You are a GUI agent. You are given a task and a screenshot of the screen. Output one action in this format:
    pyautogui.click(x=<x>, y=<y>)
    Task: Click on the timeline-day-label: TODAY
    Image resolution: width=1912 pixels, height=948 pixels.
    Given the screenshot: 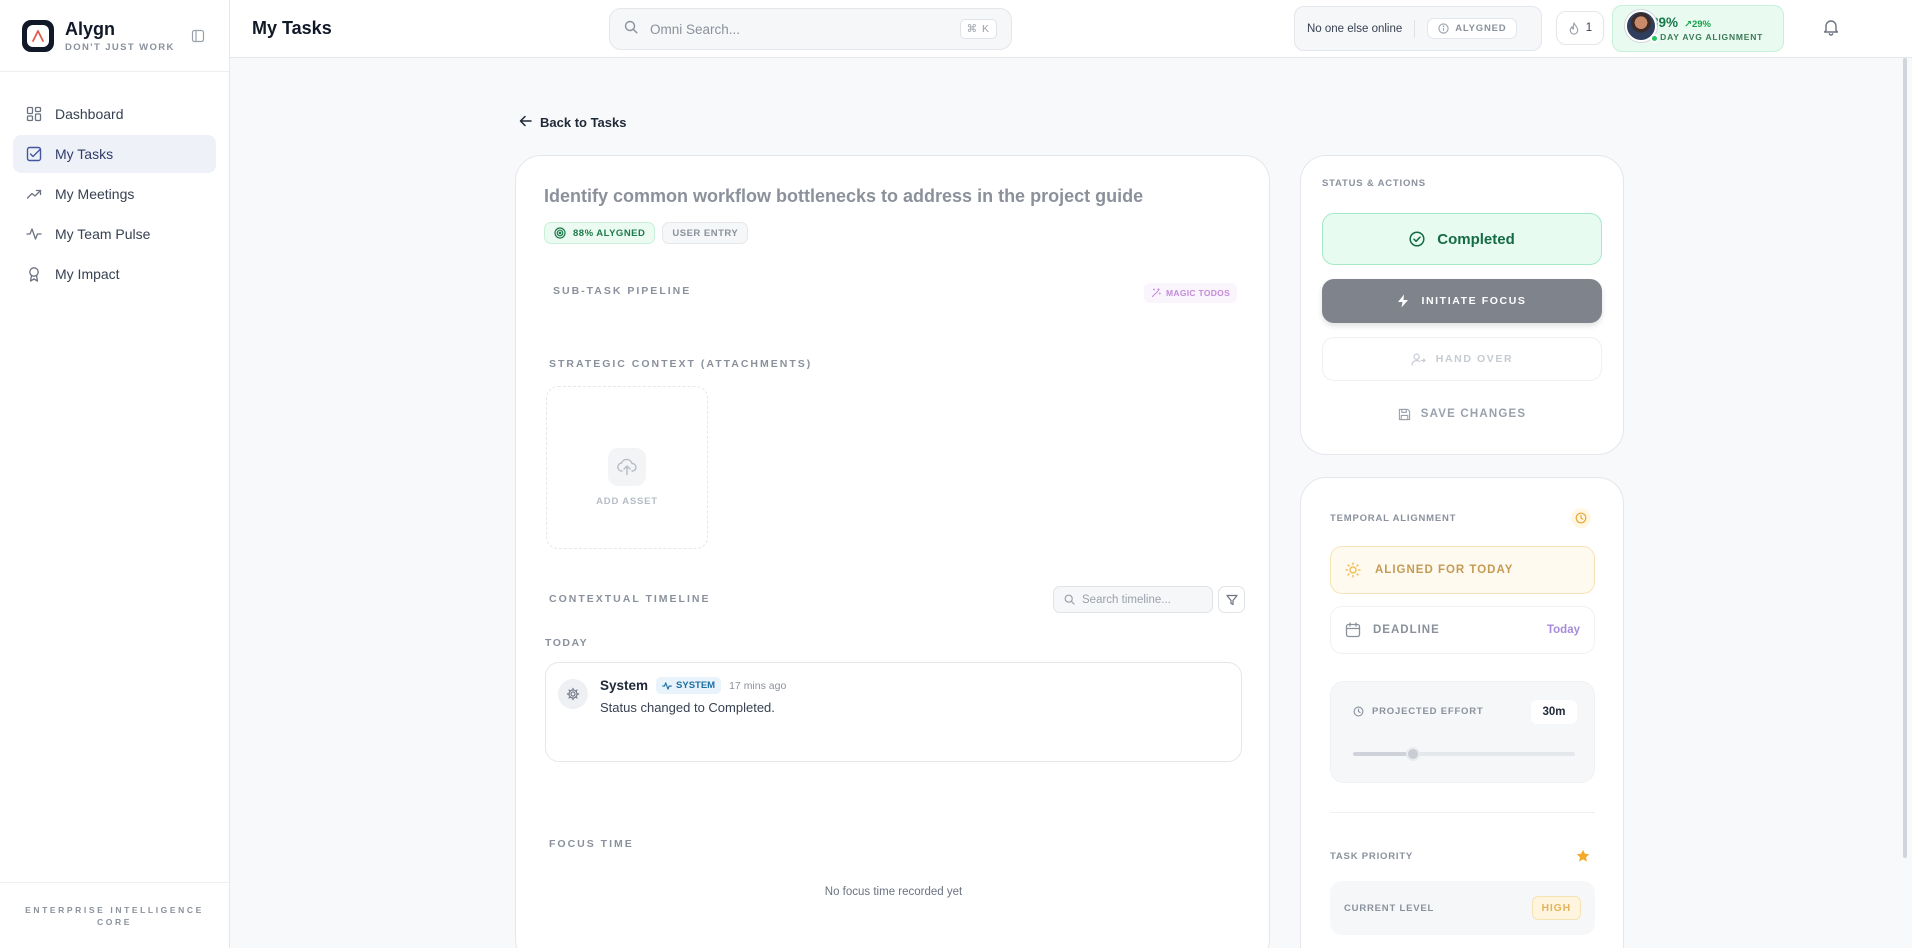 What is the action you would take?
    pyautogui.click(x=567, y=643)
    